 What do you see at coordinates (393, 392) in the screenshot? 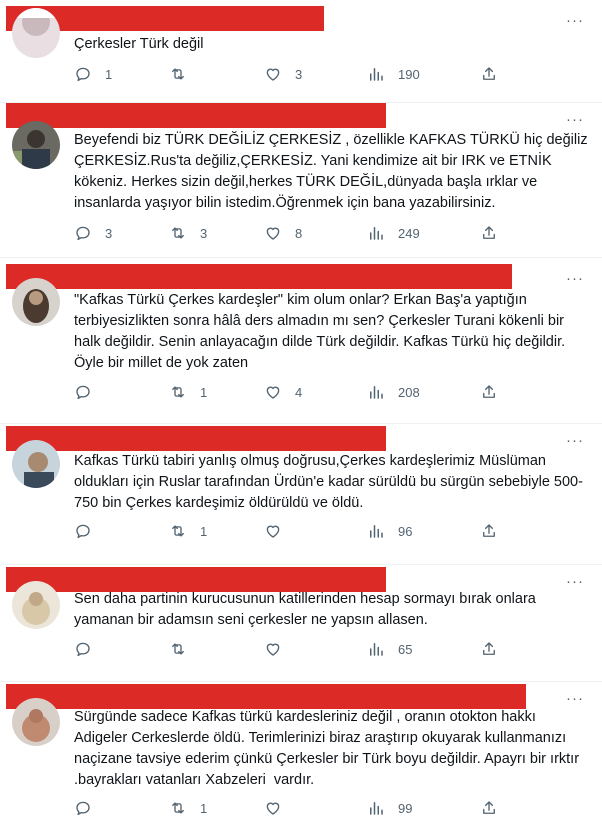
I see `views-button: 208` at bounding box center [393, 392].